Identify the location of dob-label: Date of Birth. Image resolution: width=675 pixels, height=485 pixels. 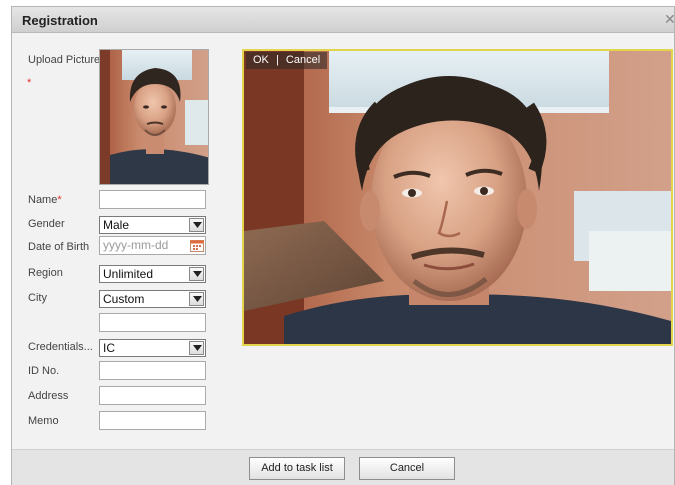
(59, 247).